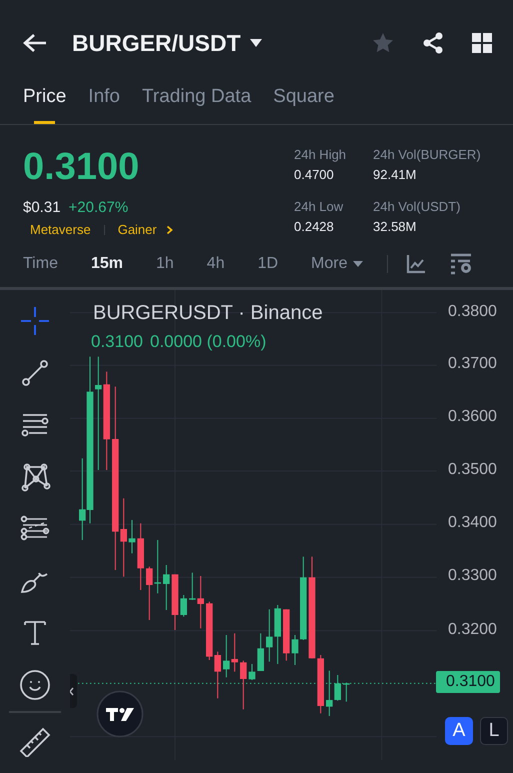 This screenshot has width=513, height=773. Describe the element at coordinates (35, 321) in the screenshot. I see `crosshair-icon` at that location.